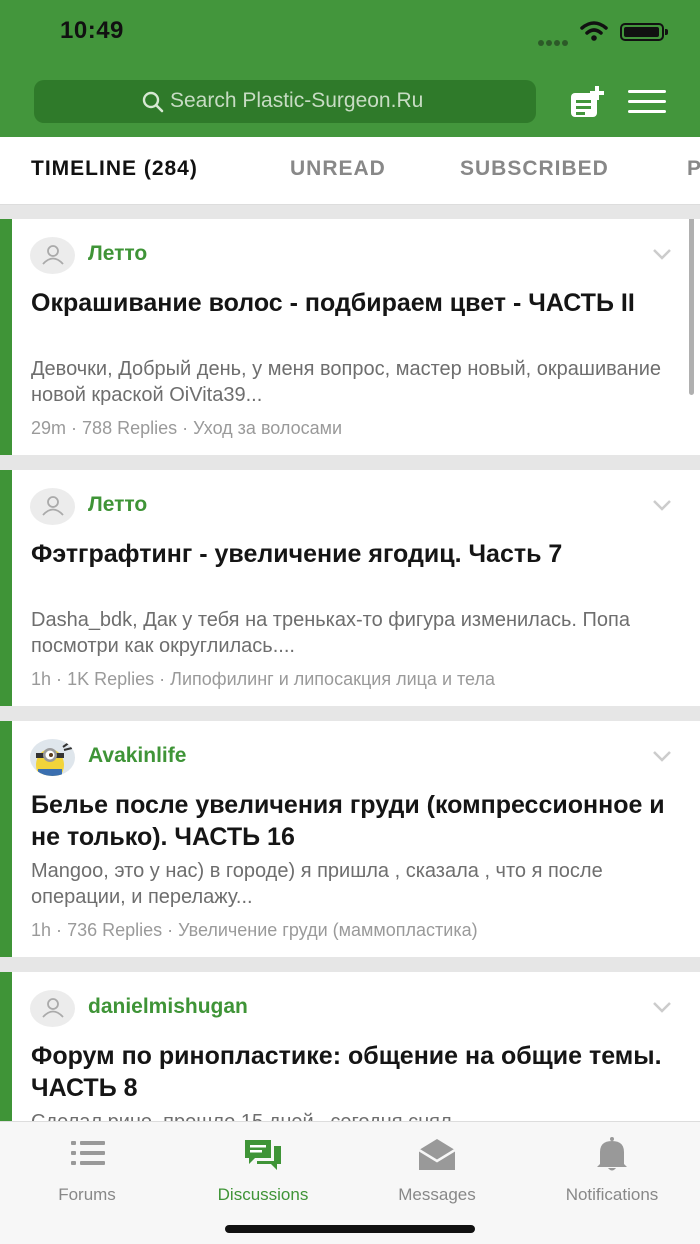  I want to click on author-name: danielmishugan, so click(168, 1007).